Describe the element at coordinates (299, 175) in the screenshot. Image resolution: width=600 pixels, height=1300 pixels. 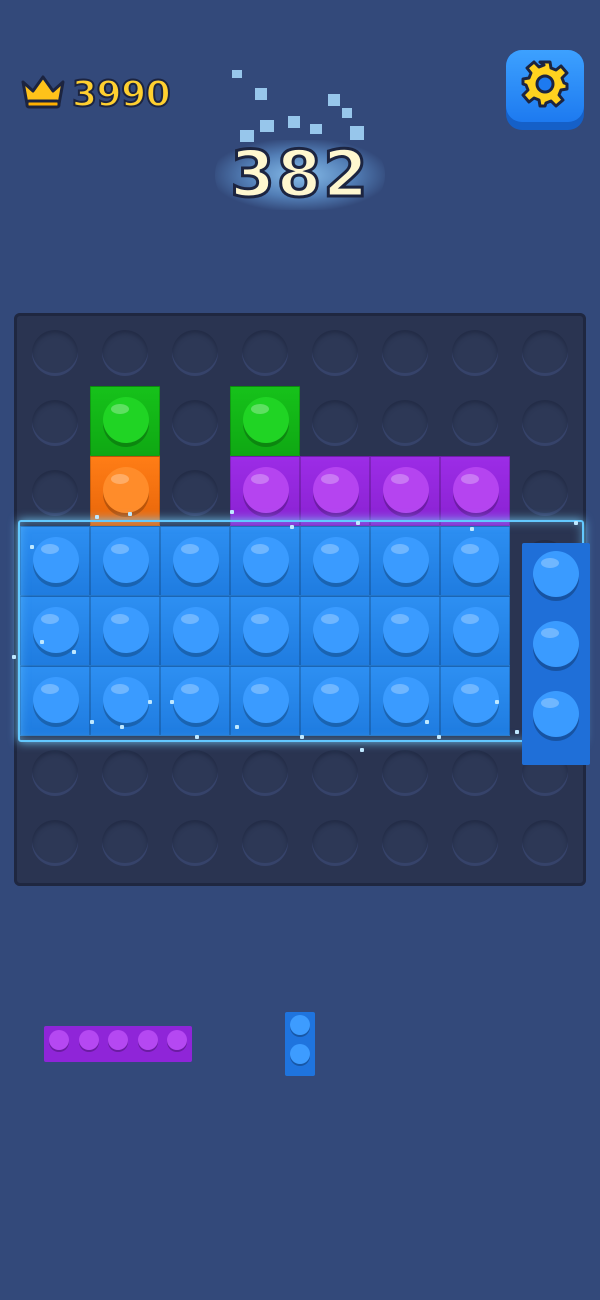
I see `score-value: 382` at that location.